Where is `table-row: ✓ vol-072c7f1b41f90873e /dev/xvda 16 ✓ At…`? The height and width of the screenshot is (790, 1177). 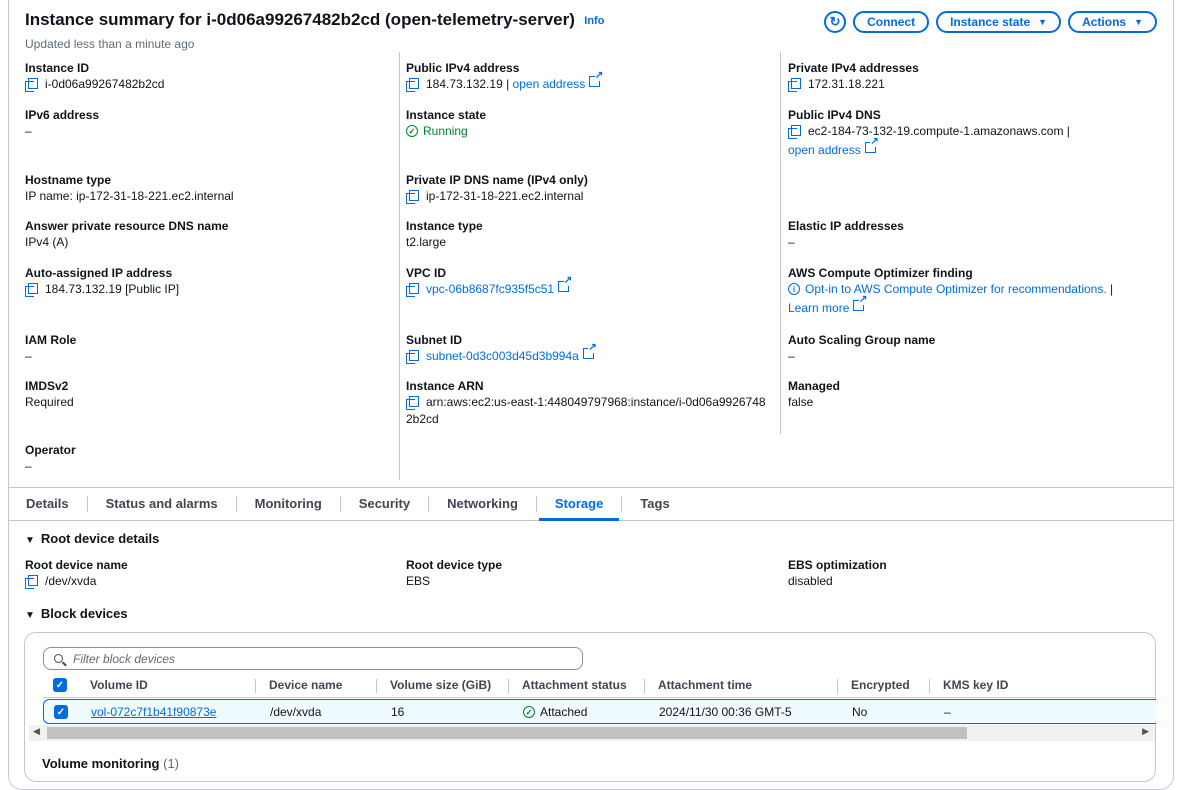
table-row: ✓ vol-072c7f1b41f90873e /dev/xvda 16 ✓ At… is located at coordinates (599, 711).